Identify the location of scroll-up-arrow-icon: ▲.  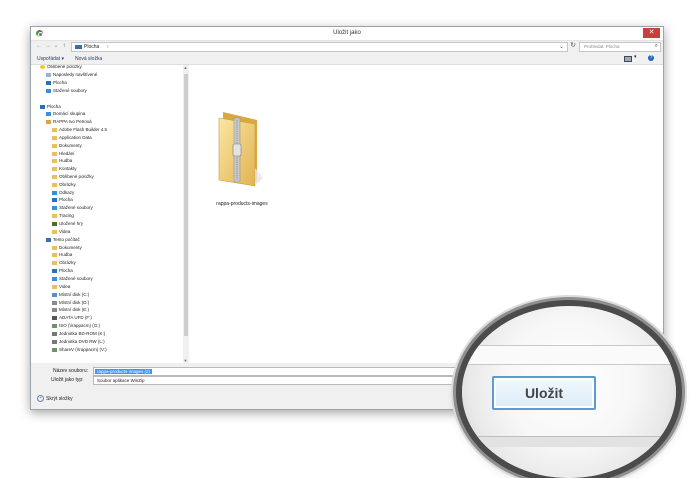
(185, 67).